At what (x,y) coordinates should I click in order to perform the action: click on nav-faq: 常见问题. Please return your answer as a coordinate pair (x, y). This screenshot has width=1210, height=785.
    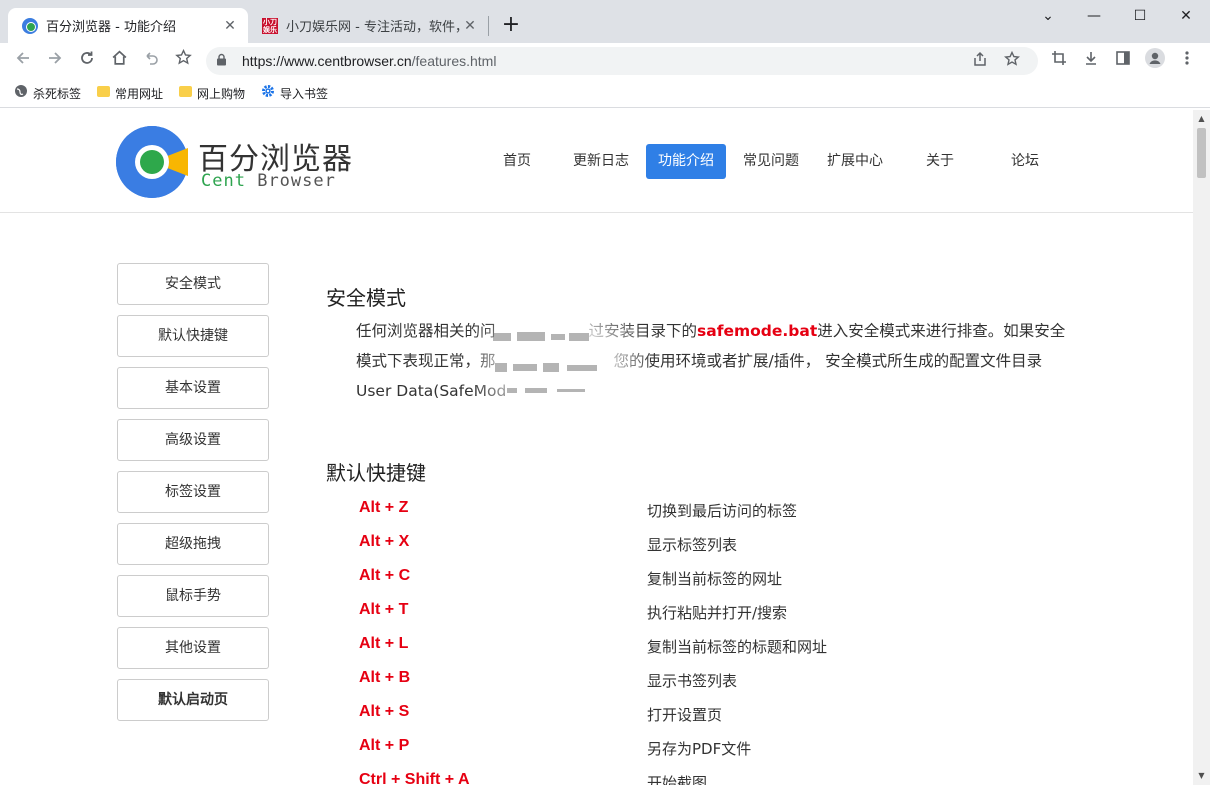
    Looking at the image, I should click on (771, 161).